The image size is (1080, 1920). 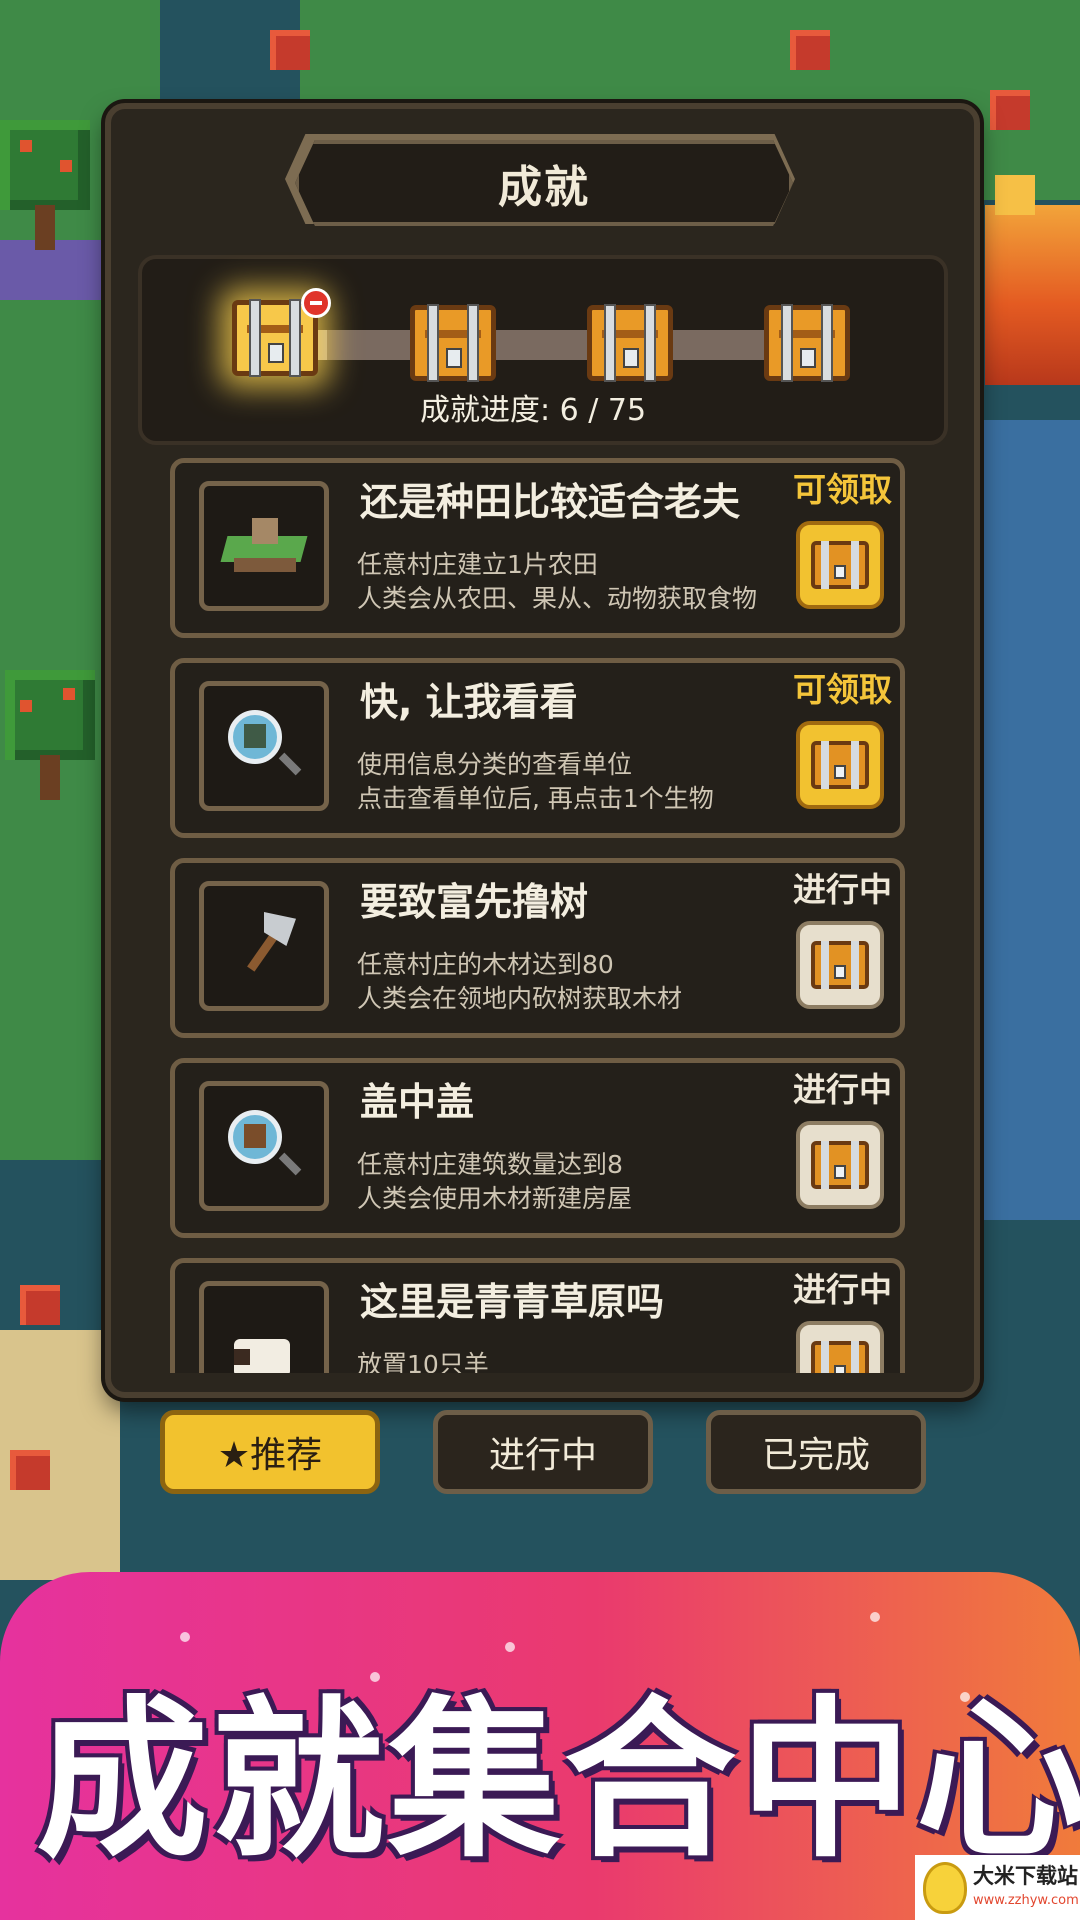 I want to click on farm-island-icon, so click(x=264, y=546).